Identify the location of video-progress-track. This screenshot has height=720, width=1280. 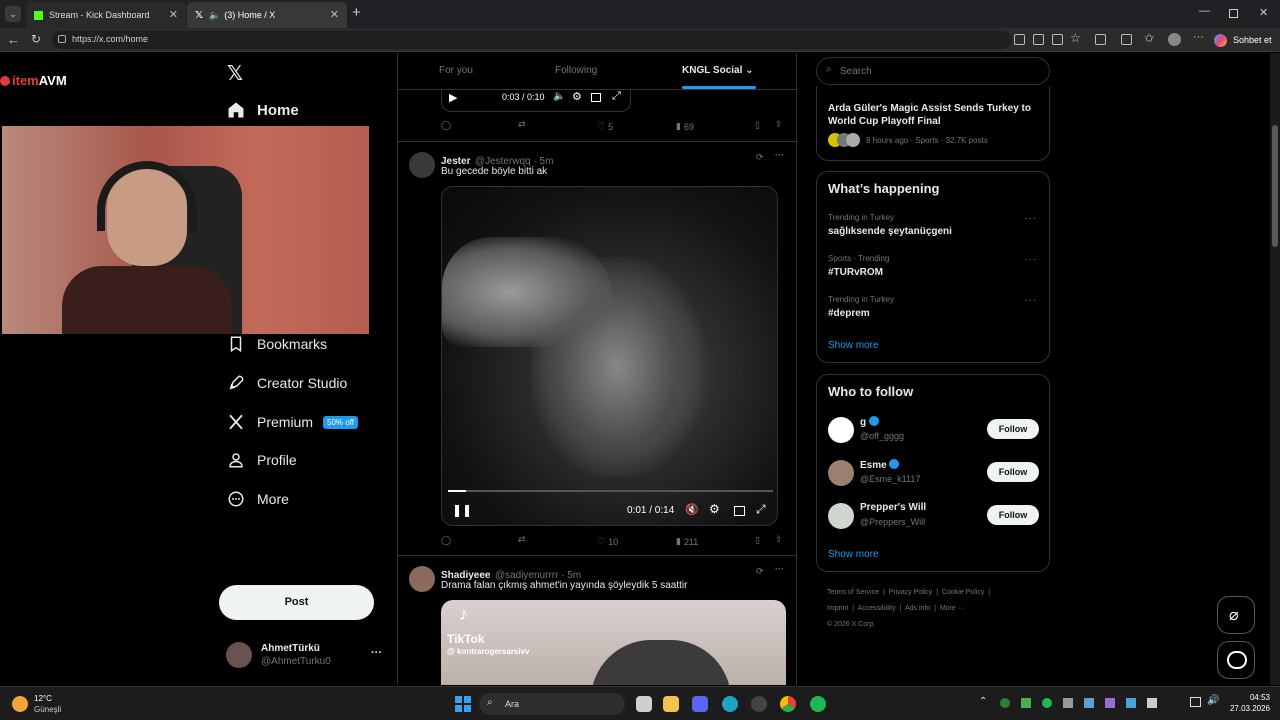
(610, 491).